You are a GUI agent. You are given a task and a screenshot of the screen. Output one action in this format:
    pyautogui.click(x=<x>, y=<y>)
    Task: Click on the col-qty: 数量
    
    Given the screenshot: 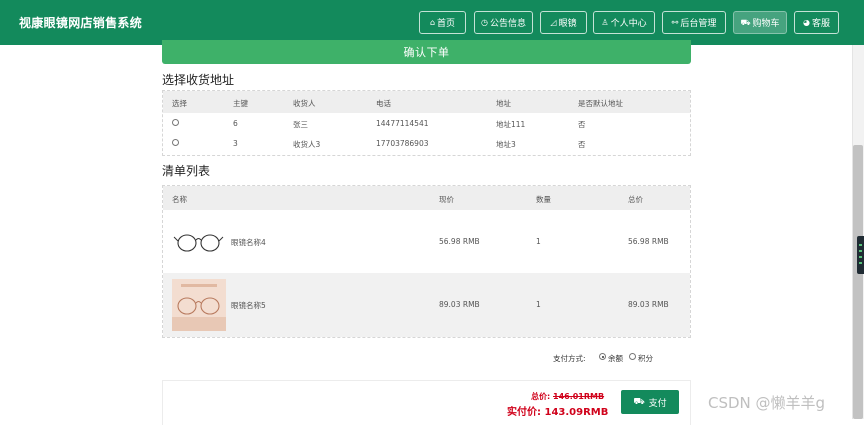 What is the action you would take?
    pyautogui.click(x=543, y=199)
    